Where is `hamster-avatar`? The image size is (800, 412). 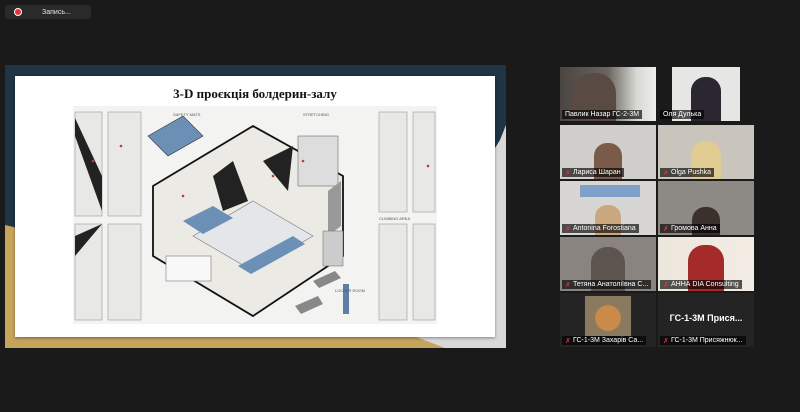 hamster-avatar is located at coordinates (608, 316).